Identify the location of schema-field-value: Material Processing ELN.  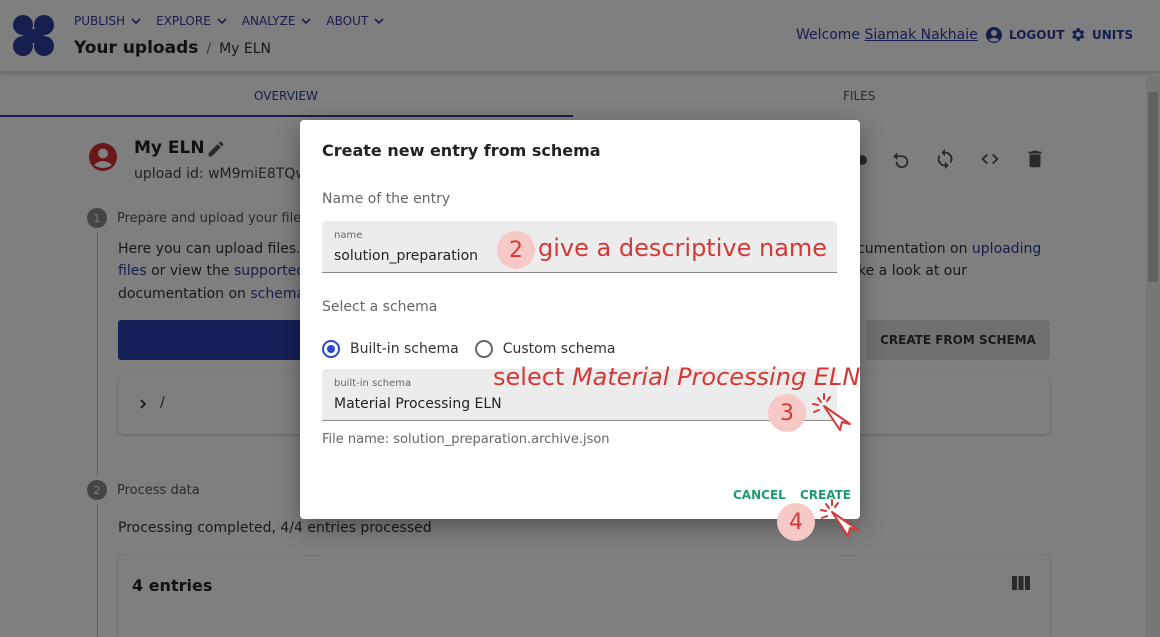
(418, 404).